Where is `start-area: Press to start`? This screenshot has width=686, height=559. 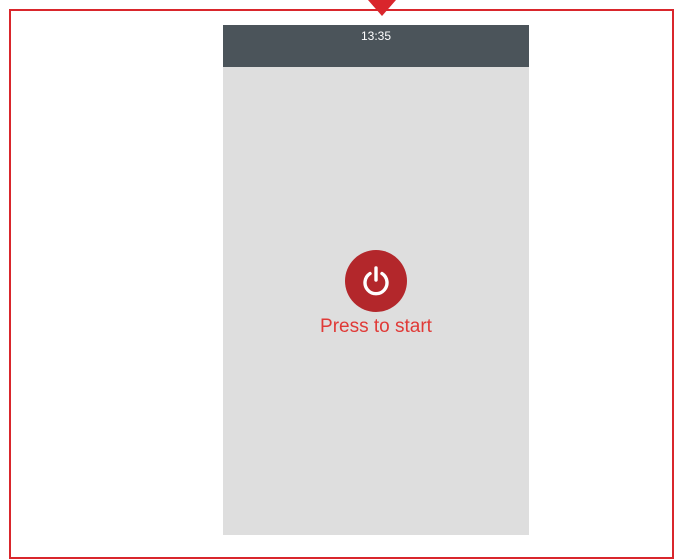
start-area: Press to start is located at coordinates (376, 294).